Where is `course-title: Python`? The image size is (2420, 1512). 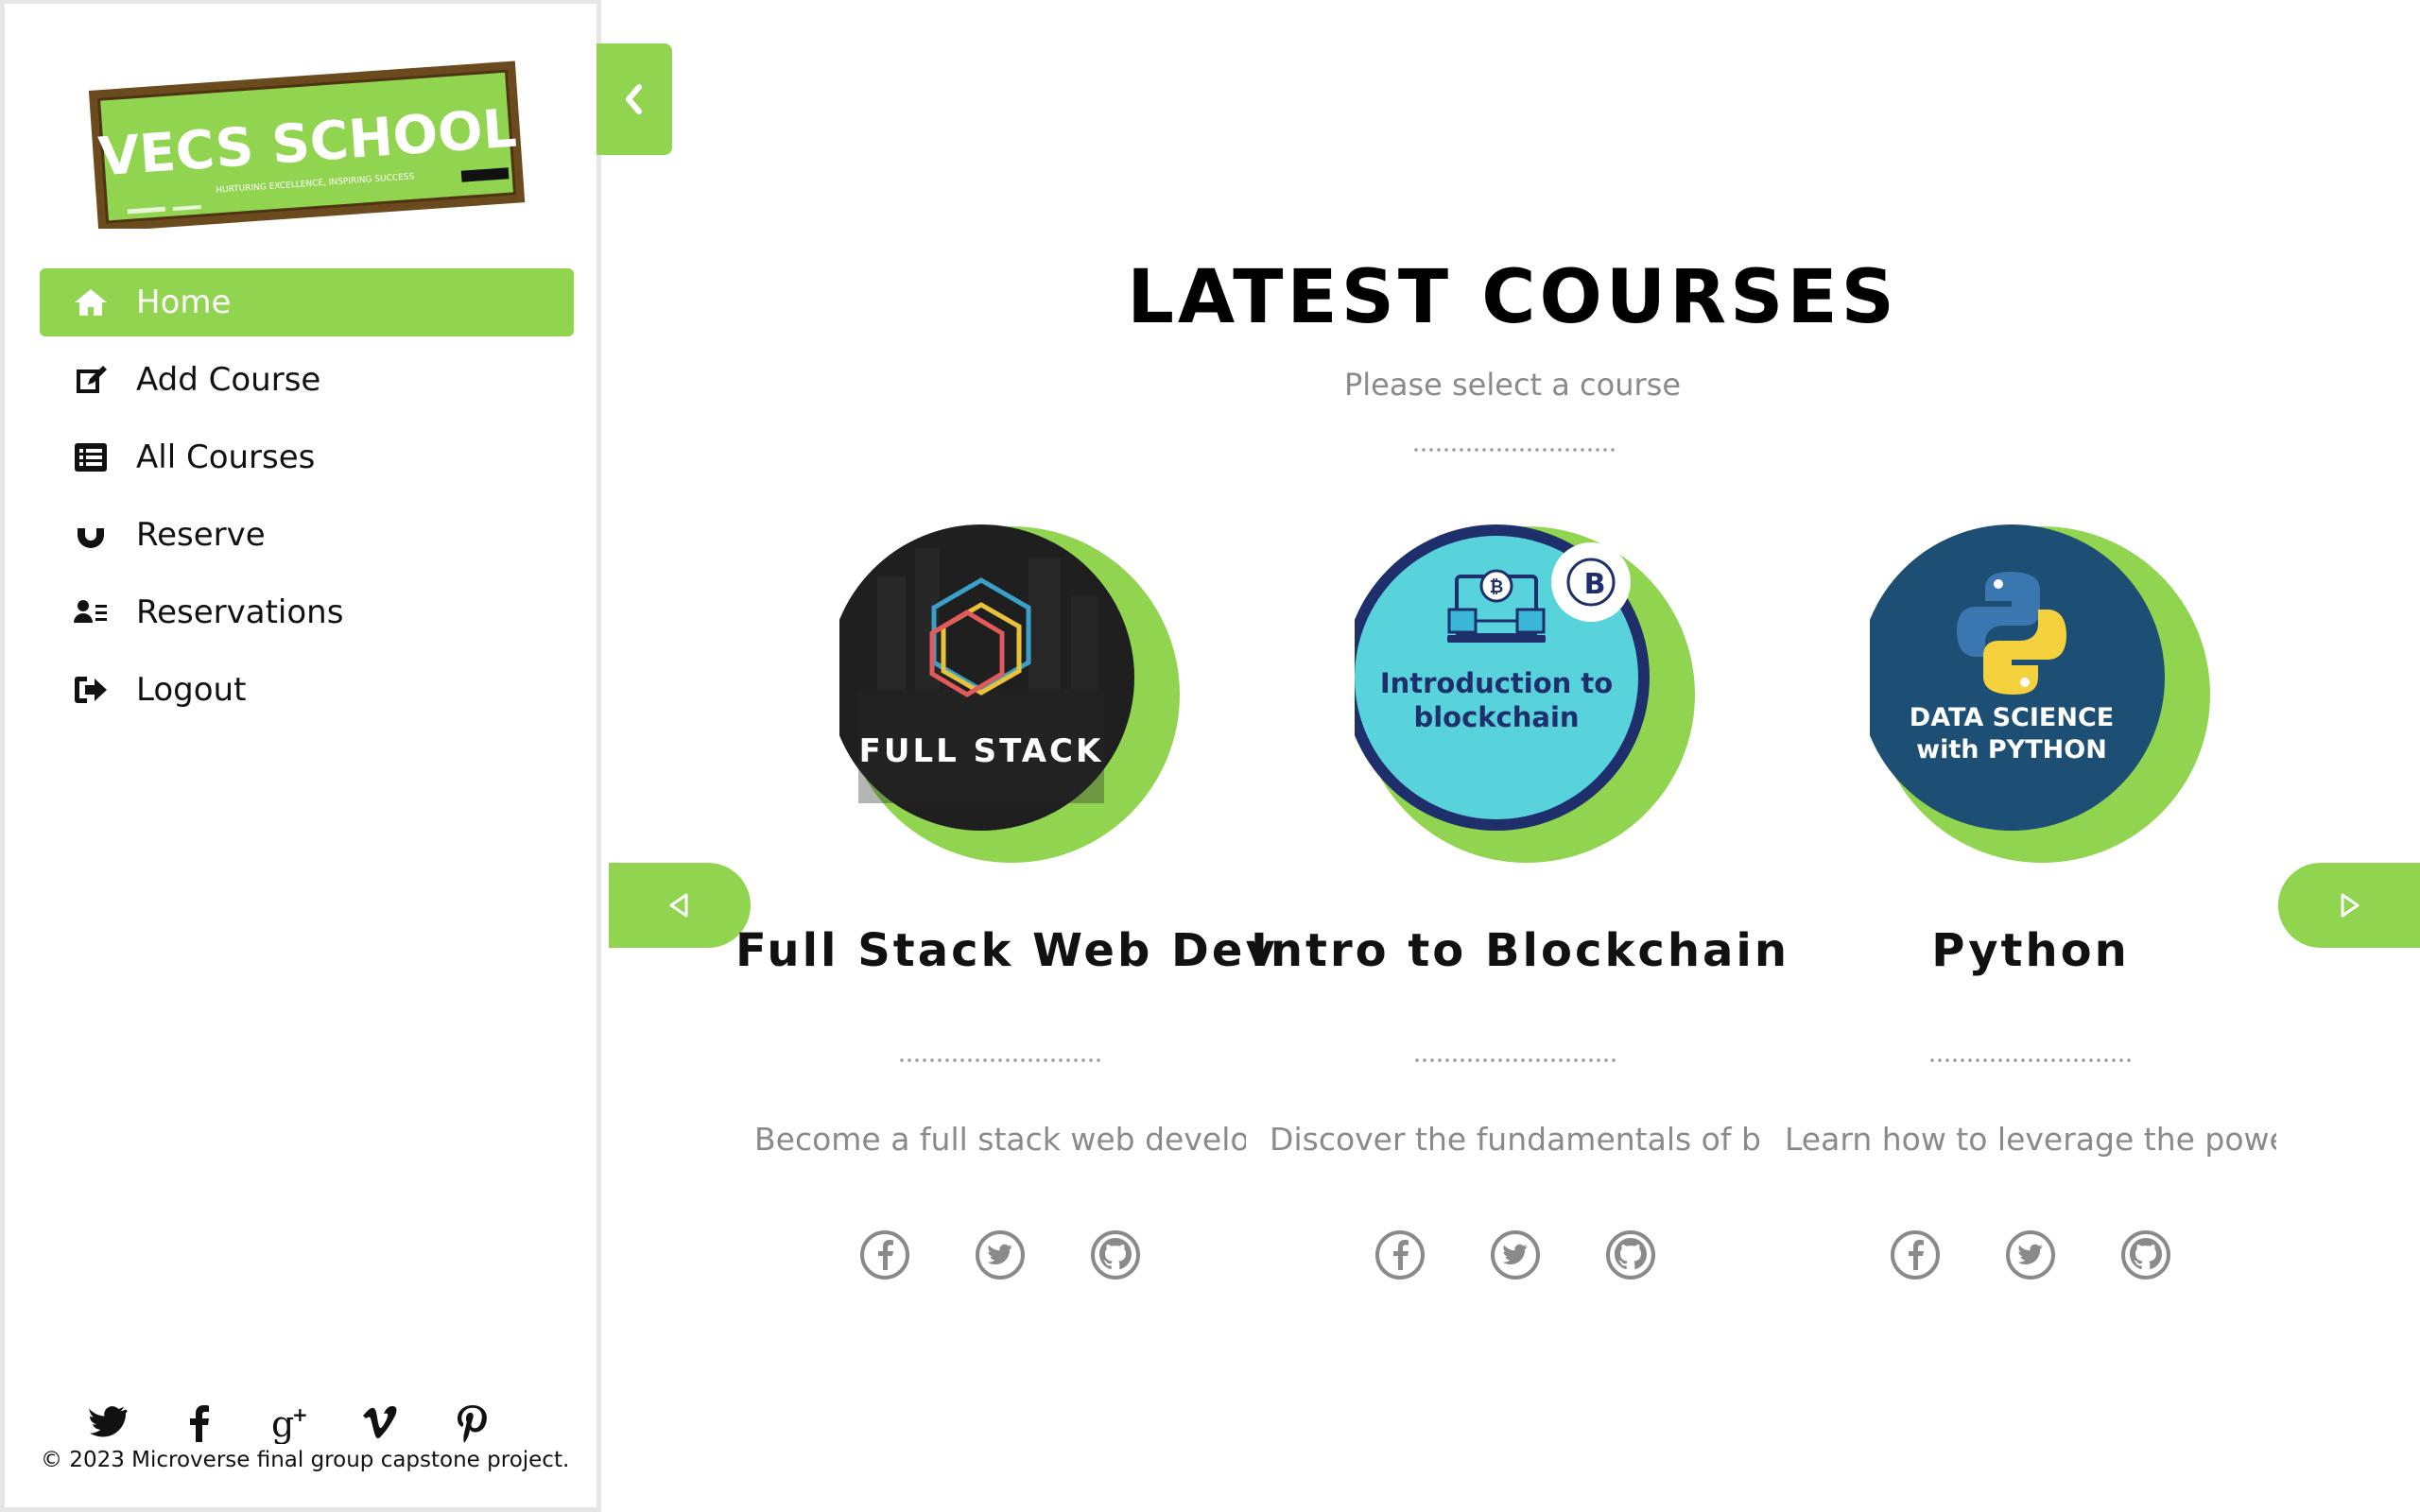 course-title: Python is located at coordinates (2031, 950).